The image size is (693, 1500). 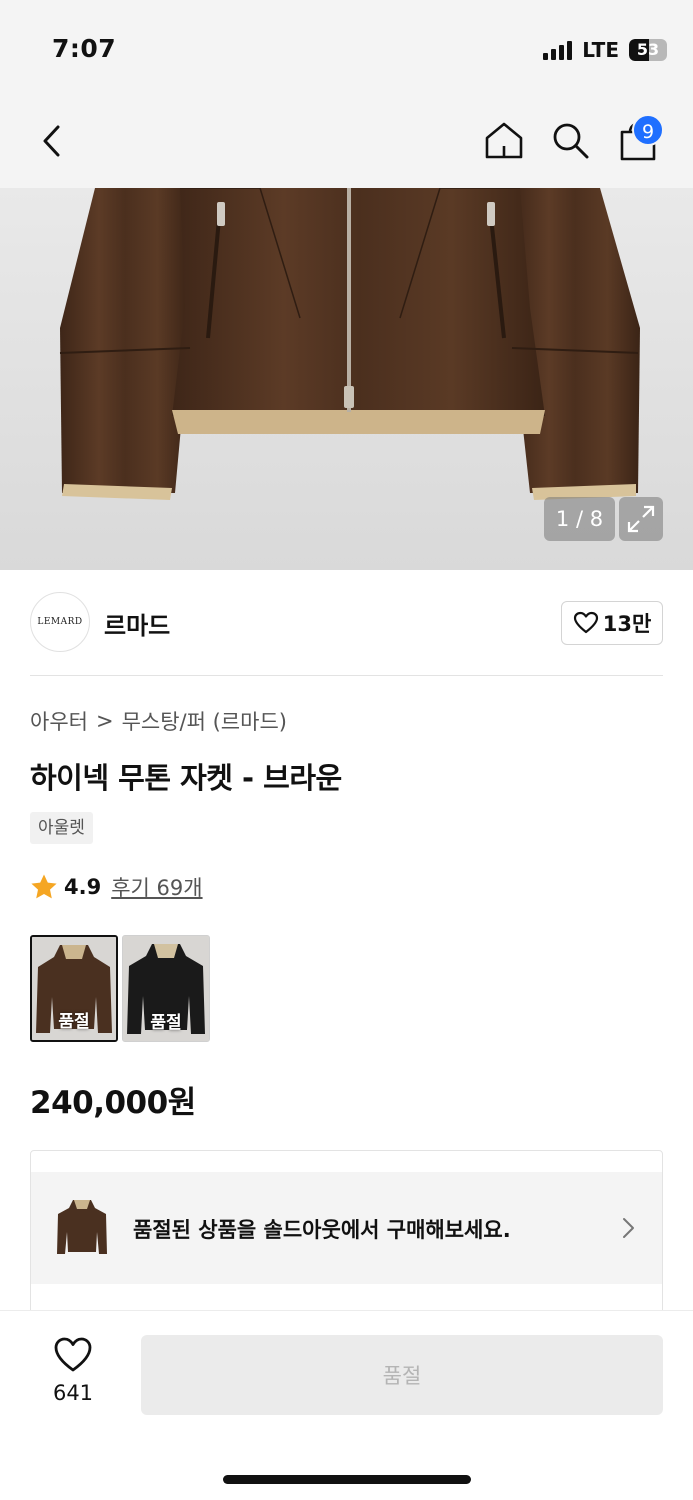 I want to click on color-swatch-brown: 품절, so click(x=74, y=988).